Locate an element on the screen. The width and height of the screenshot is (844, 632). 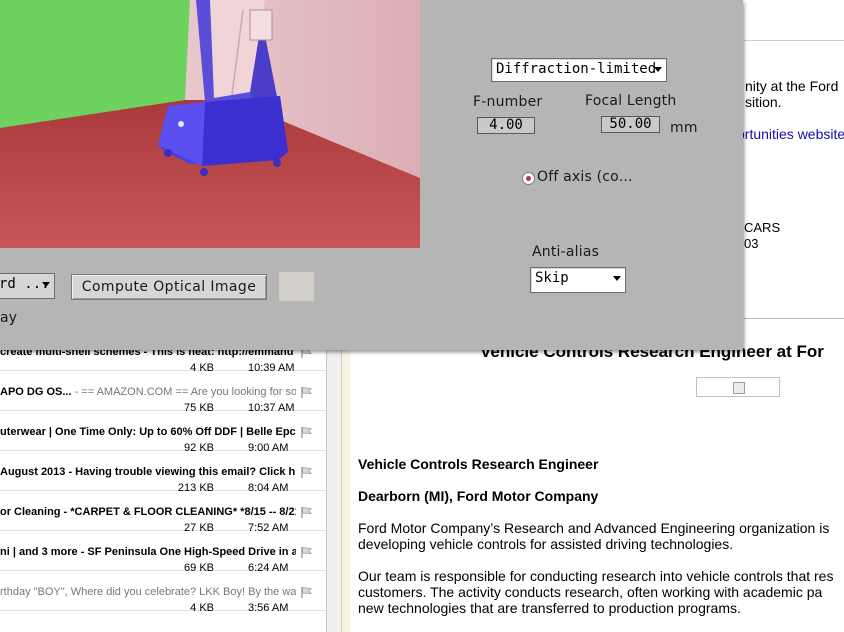
browser-text-line: 03 is located at coordinates (751, 243).